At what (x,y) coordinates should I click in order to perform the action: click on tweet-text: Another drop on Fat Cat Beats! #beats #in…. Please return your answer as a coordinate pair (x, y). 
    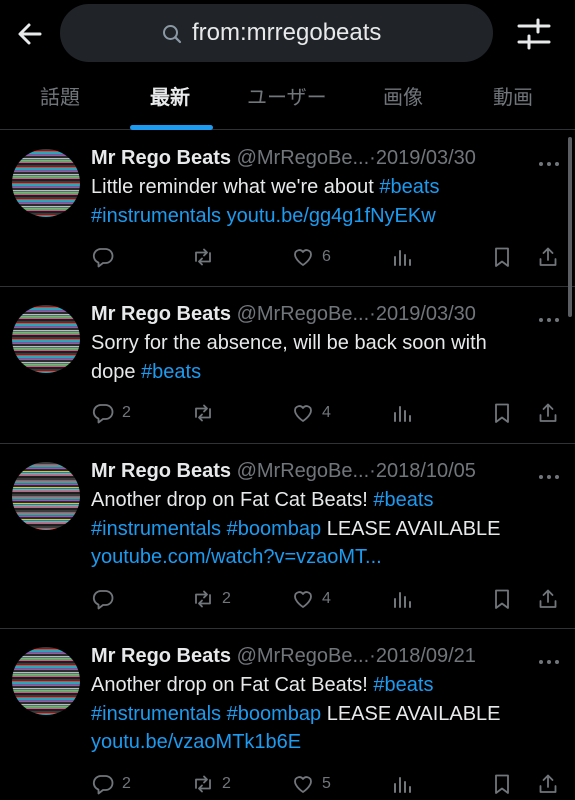
    Looking at the image, I should click on (326, 714).